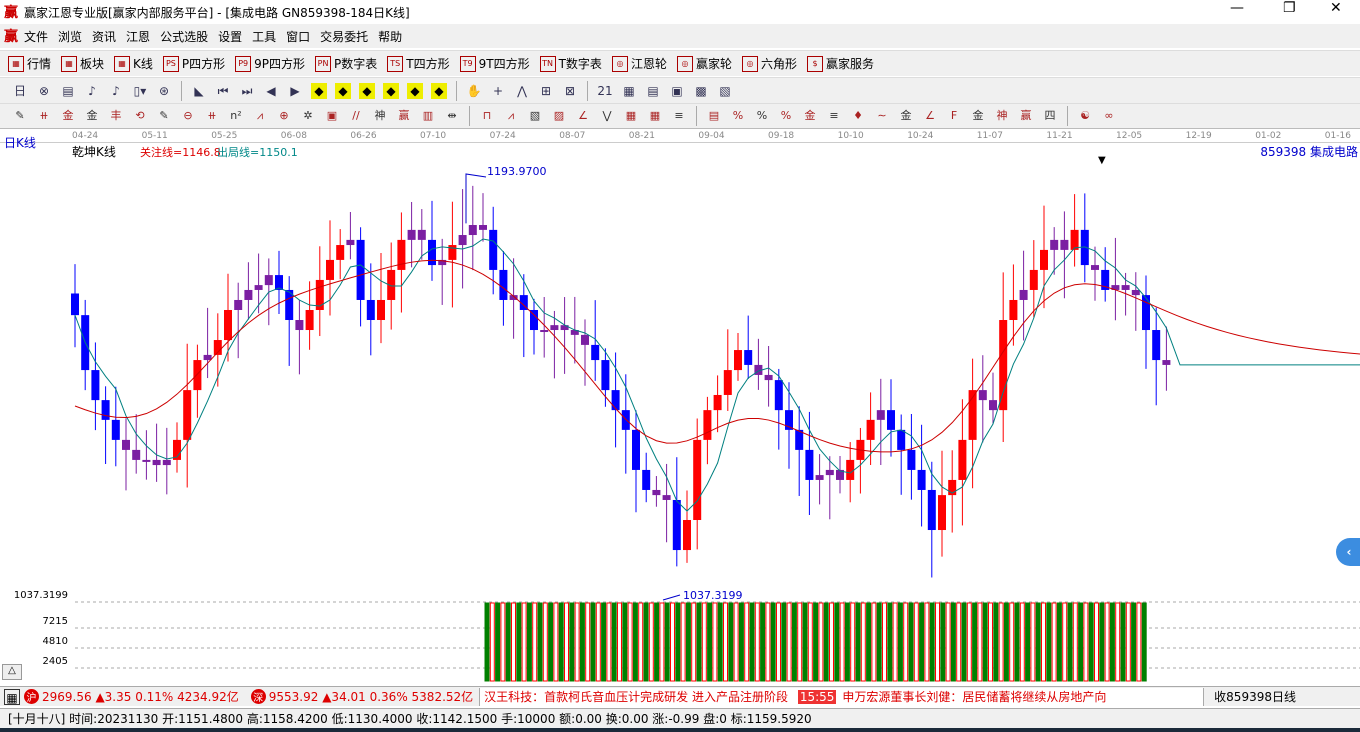  What do you see at coordinates (343, 90) in the screenshot?
I see `tool-13-icon: ◆` at bounding box center [343, 90].